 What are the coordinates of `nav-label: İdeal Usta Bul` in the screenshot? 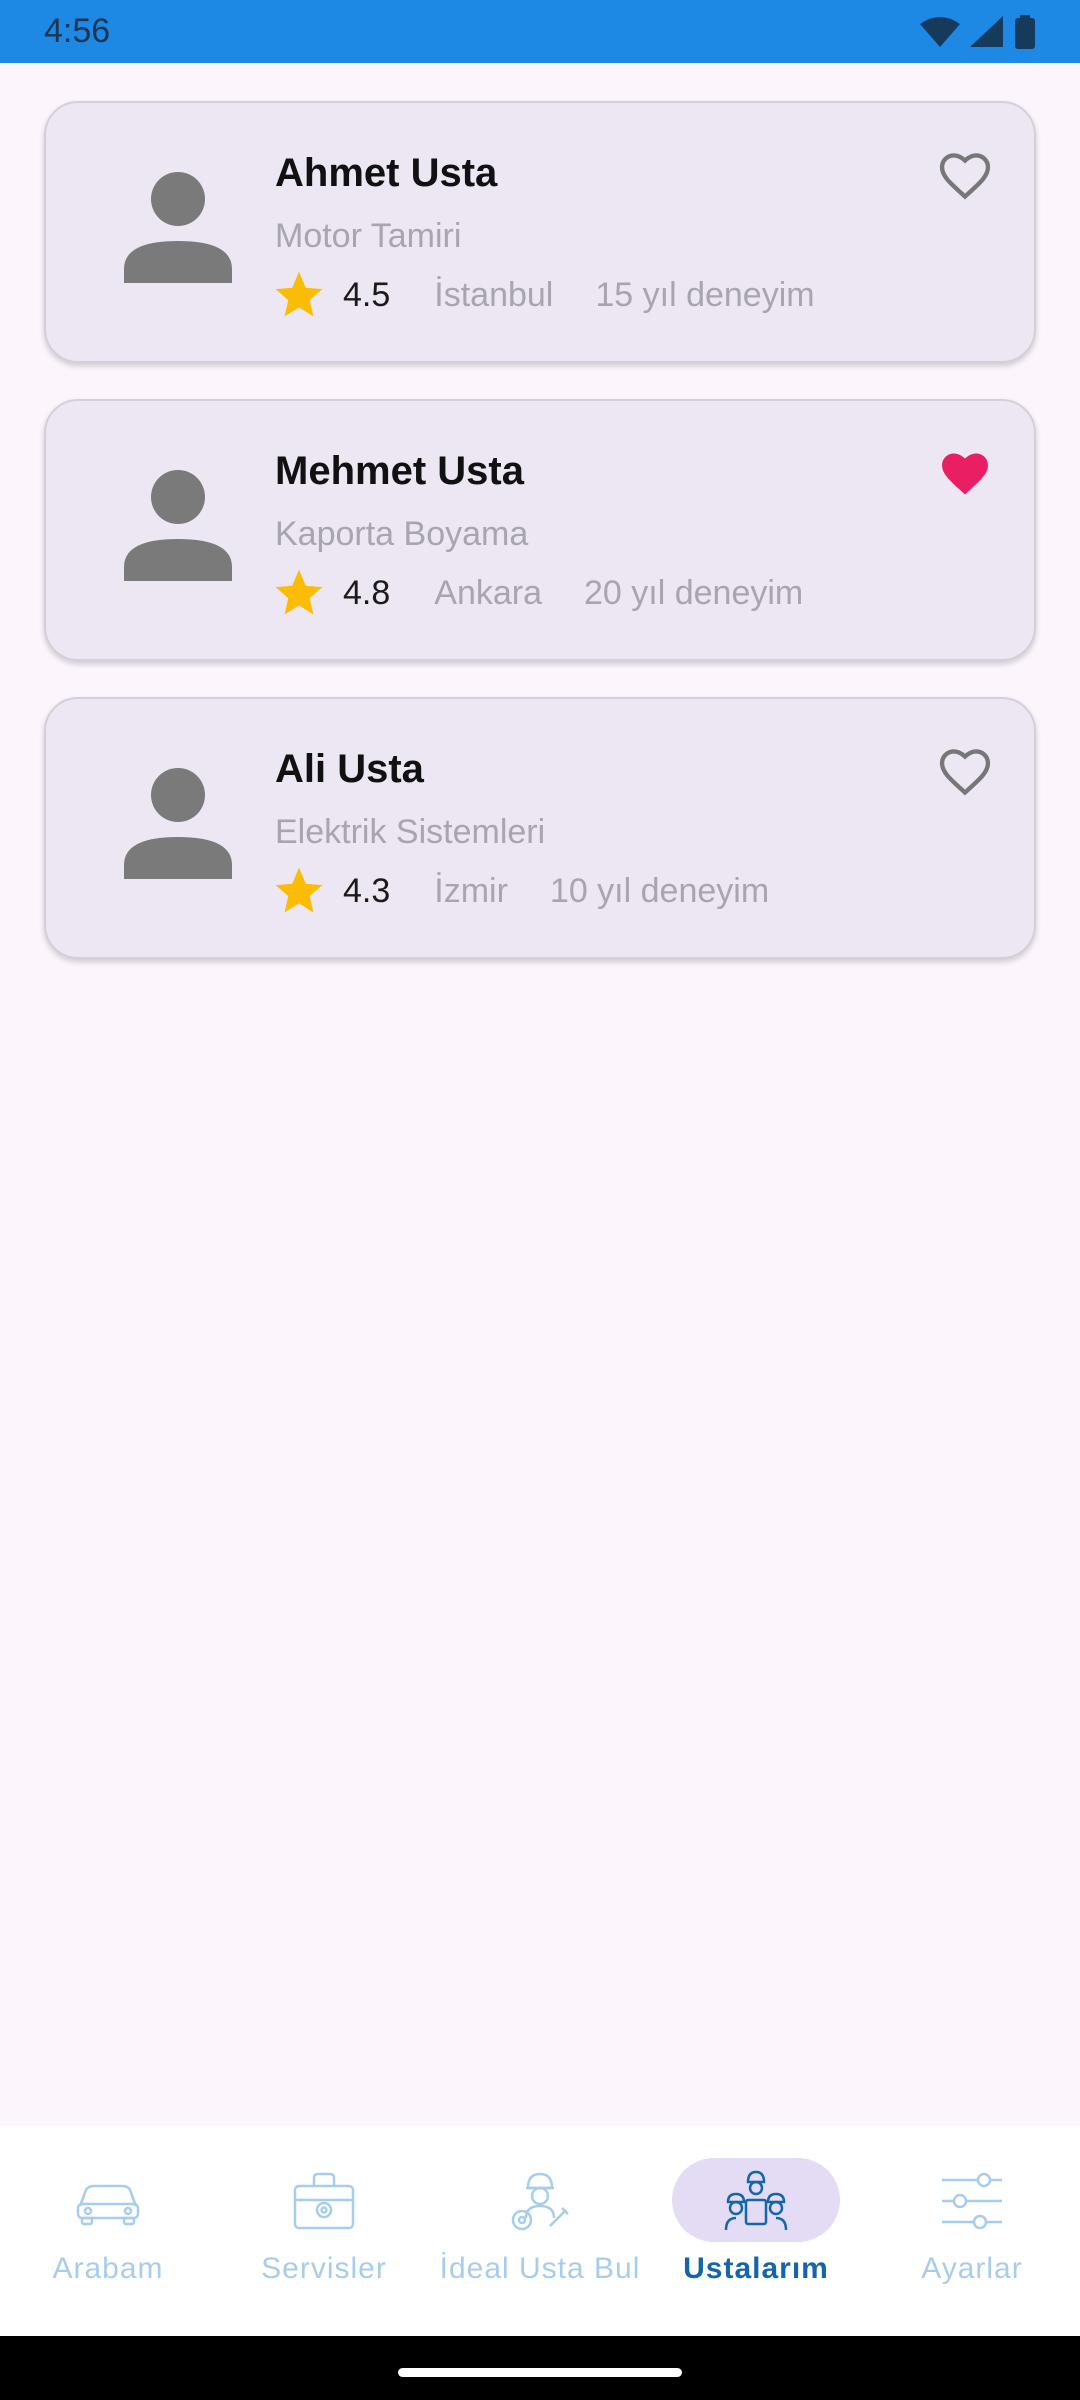 It's located at (540, 2268).